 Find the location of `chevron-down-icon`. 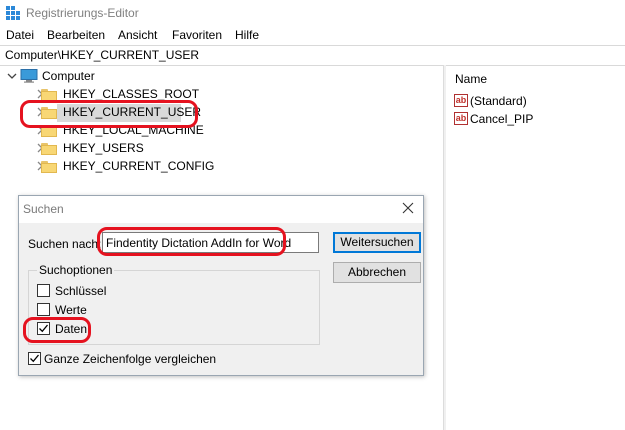

chevron-down-icon is located at coordinates (12, 76).